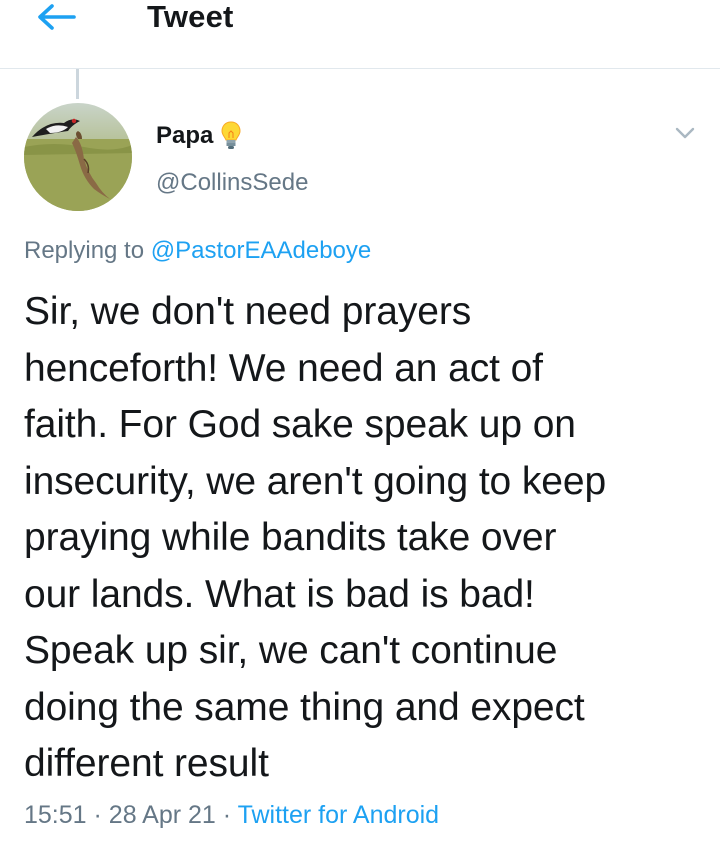 This screenshot has width=720, height=844. I want to click on thread-connector-line, so click(77, 84).